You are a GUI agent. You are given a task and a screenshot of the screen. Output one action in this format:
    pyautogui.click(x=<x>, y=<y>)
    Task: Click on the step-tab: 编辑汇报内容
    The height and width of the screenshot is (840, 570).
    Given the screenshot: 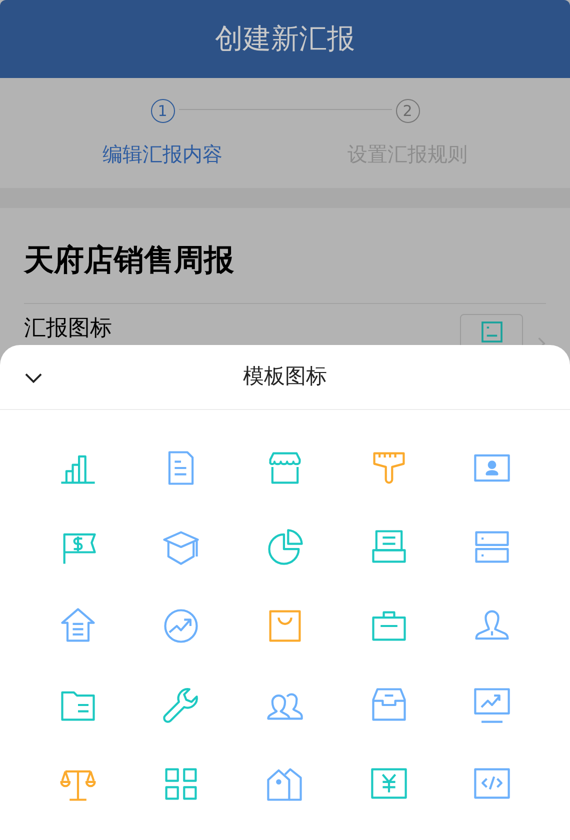 What is the action you would take?
    pyautogui.click(x=162, y=154)
    